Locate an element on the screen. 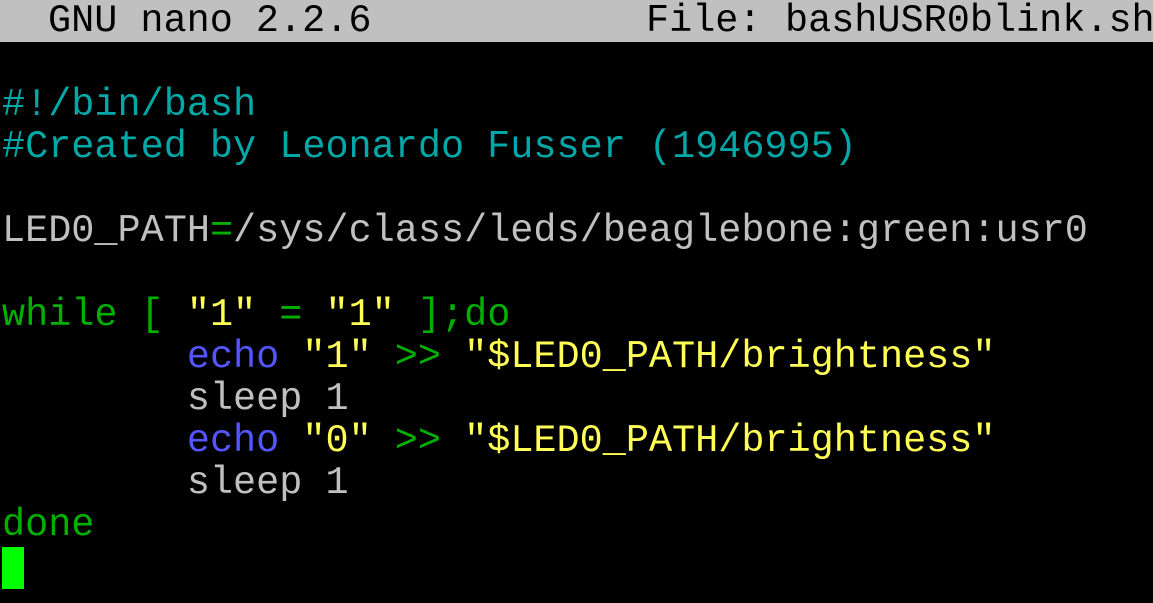  line-echo-0: echo "0" >> "$LED0_PATH/brightness" is located at coordinates (545, 441).